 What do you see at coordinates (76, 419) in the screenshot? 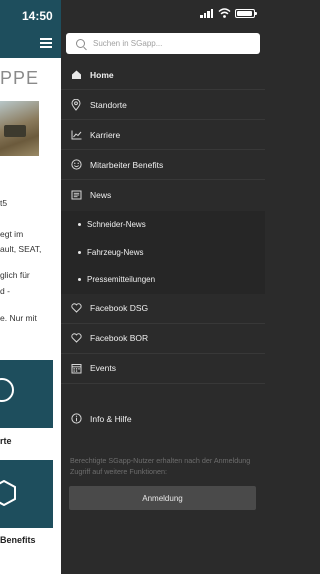
I see `info-icon` at bounding box center [76, 419].